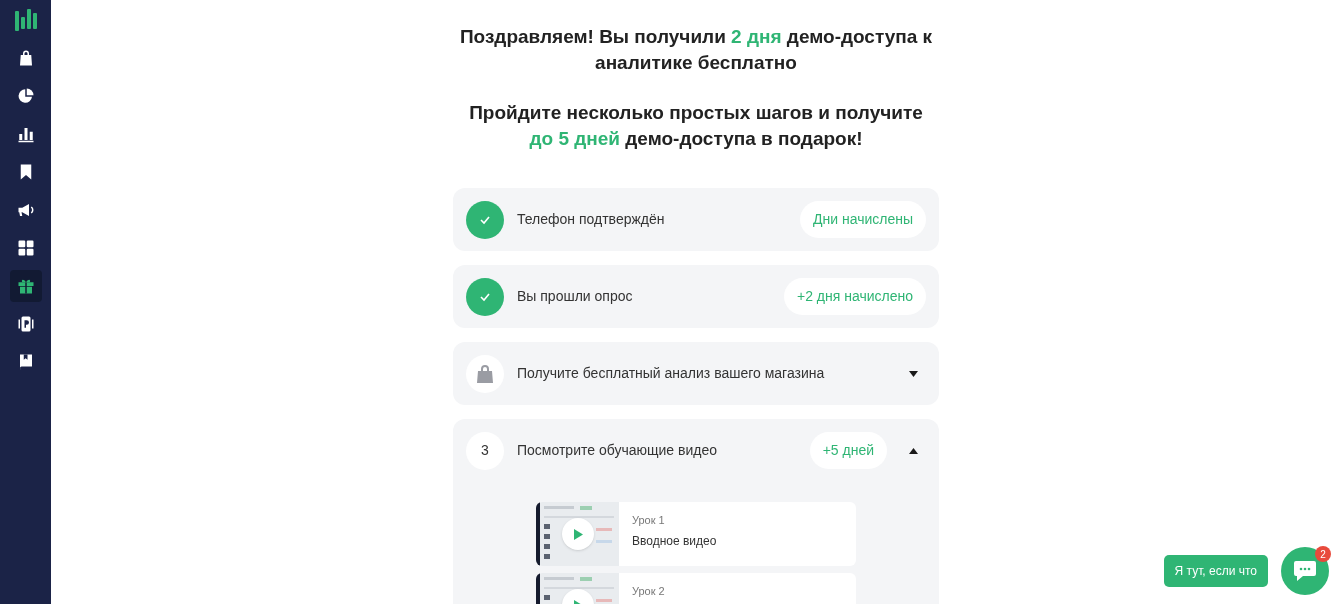 The height and width of the screenshot is (604, 1341). Describe the element at coordinates (575, 296) in the screenshot. I see `step-title: Вы прошли опрос` at that location.